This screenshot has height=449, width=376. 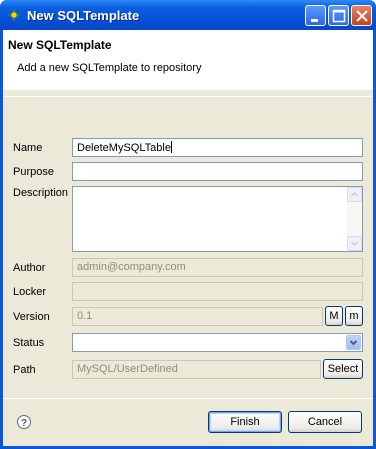 I want to click on major-version-button: M, so click(x=334, y=316).